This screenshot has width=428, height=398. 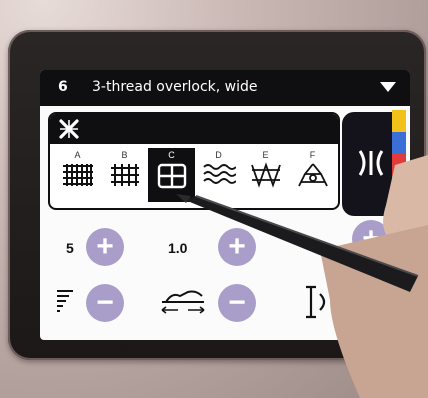 I want to click on stitch-width-value: 5, so click(x=70, y=248).